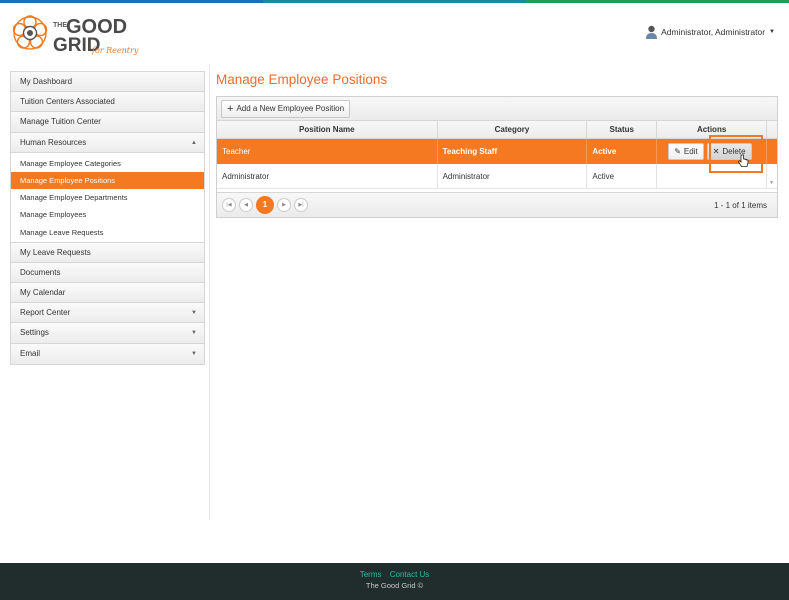 This screenshot has width=789, height=600. I want to click on column-header-status: Status, so click(622, 129).